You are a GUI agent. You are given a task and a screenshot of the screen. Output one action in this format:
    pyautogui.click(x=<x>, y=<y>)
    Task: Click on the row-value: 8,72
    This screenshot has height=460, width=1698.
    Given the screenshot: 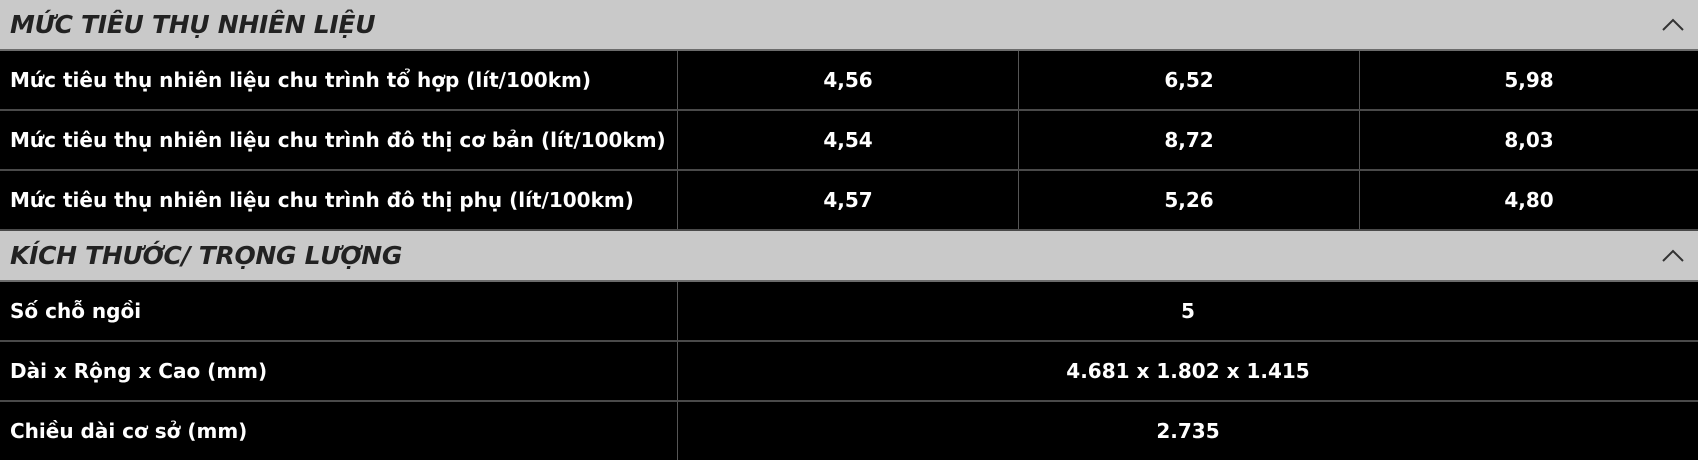 What is the action you would take?
    pyautogui.click(x=1189, y=140)
    